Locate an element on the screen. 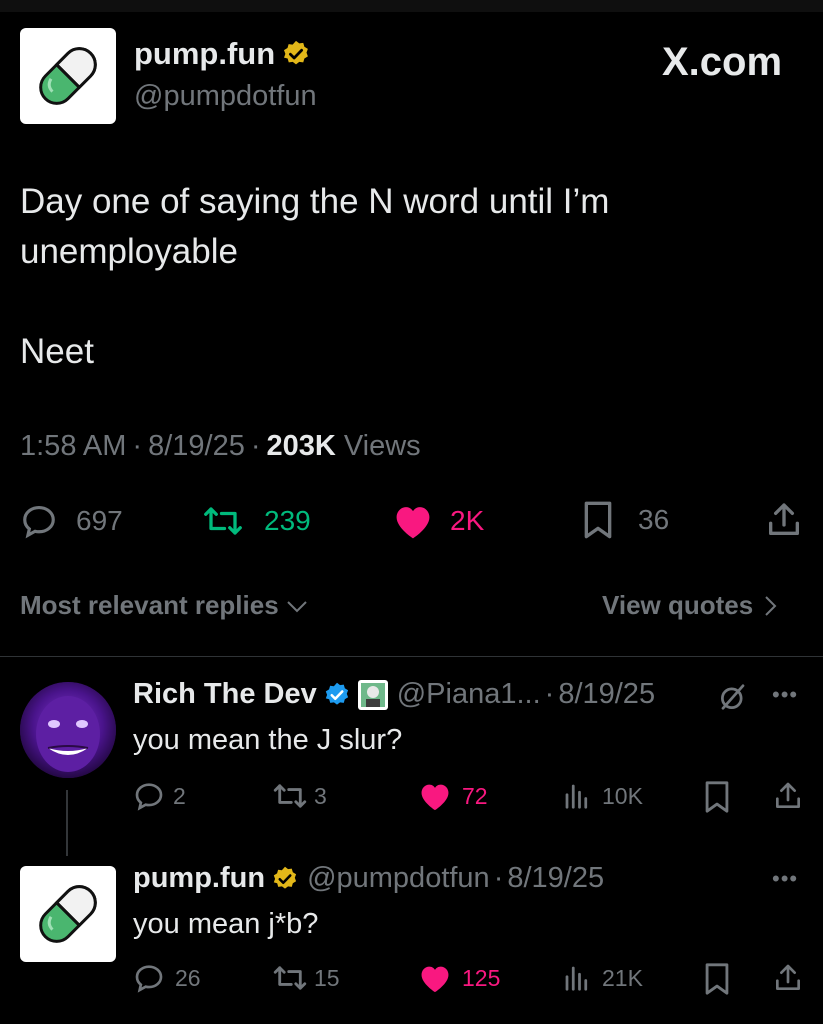  reply-author-handle: @pumpdotfun is located at coordinates (398, 878).